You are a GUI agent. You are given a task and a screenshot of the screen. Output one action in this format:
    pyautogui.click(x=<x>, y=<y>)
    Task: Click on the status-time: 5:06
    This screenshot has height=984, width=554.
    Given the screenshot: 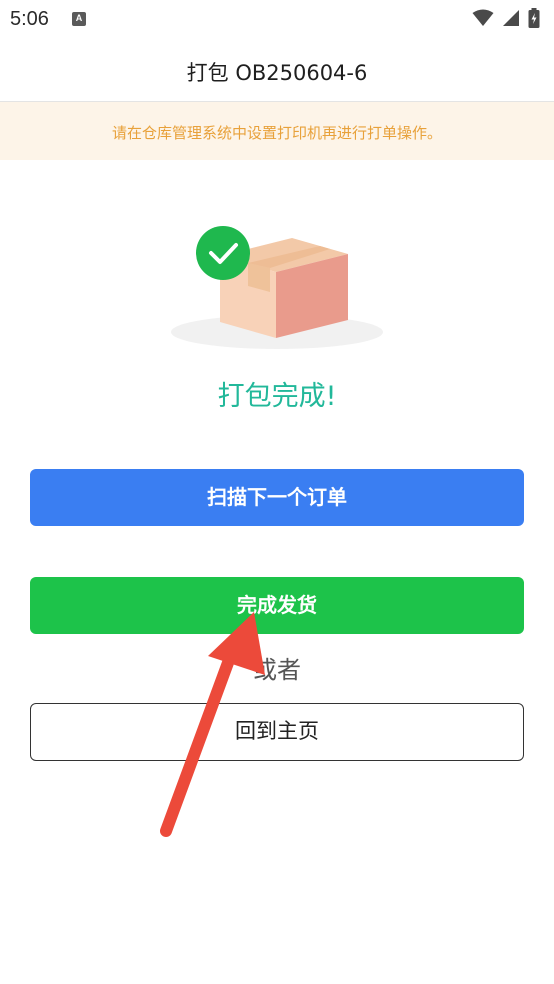 What is the action you would take?
    pyautogui.click(x=29, y=19)
    